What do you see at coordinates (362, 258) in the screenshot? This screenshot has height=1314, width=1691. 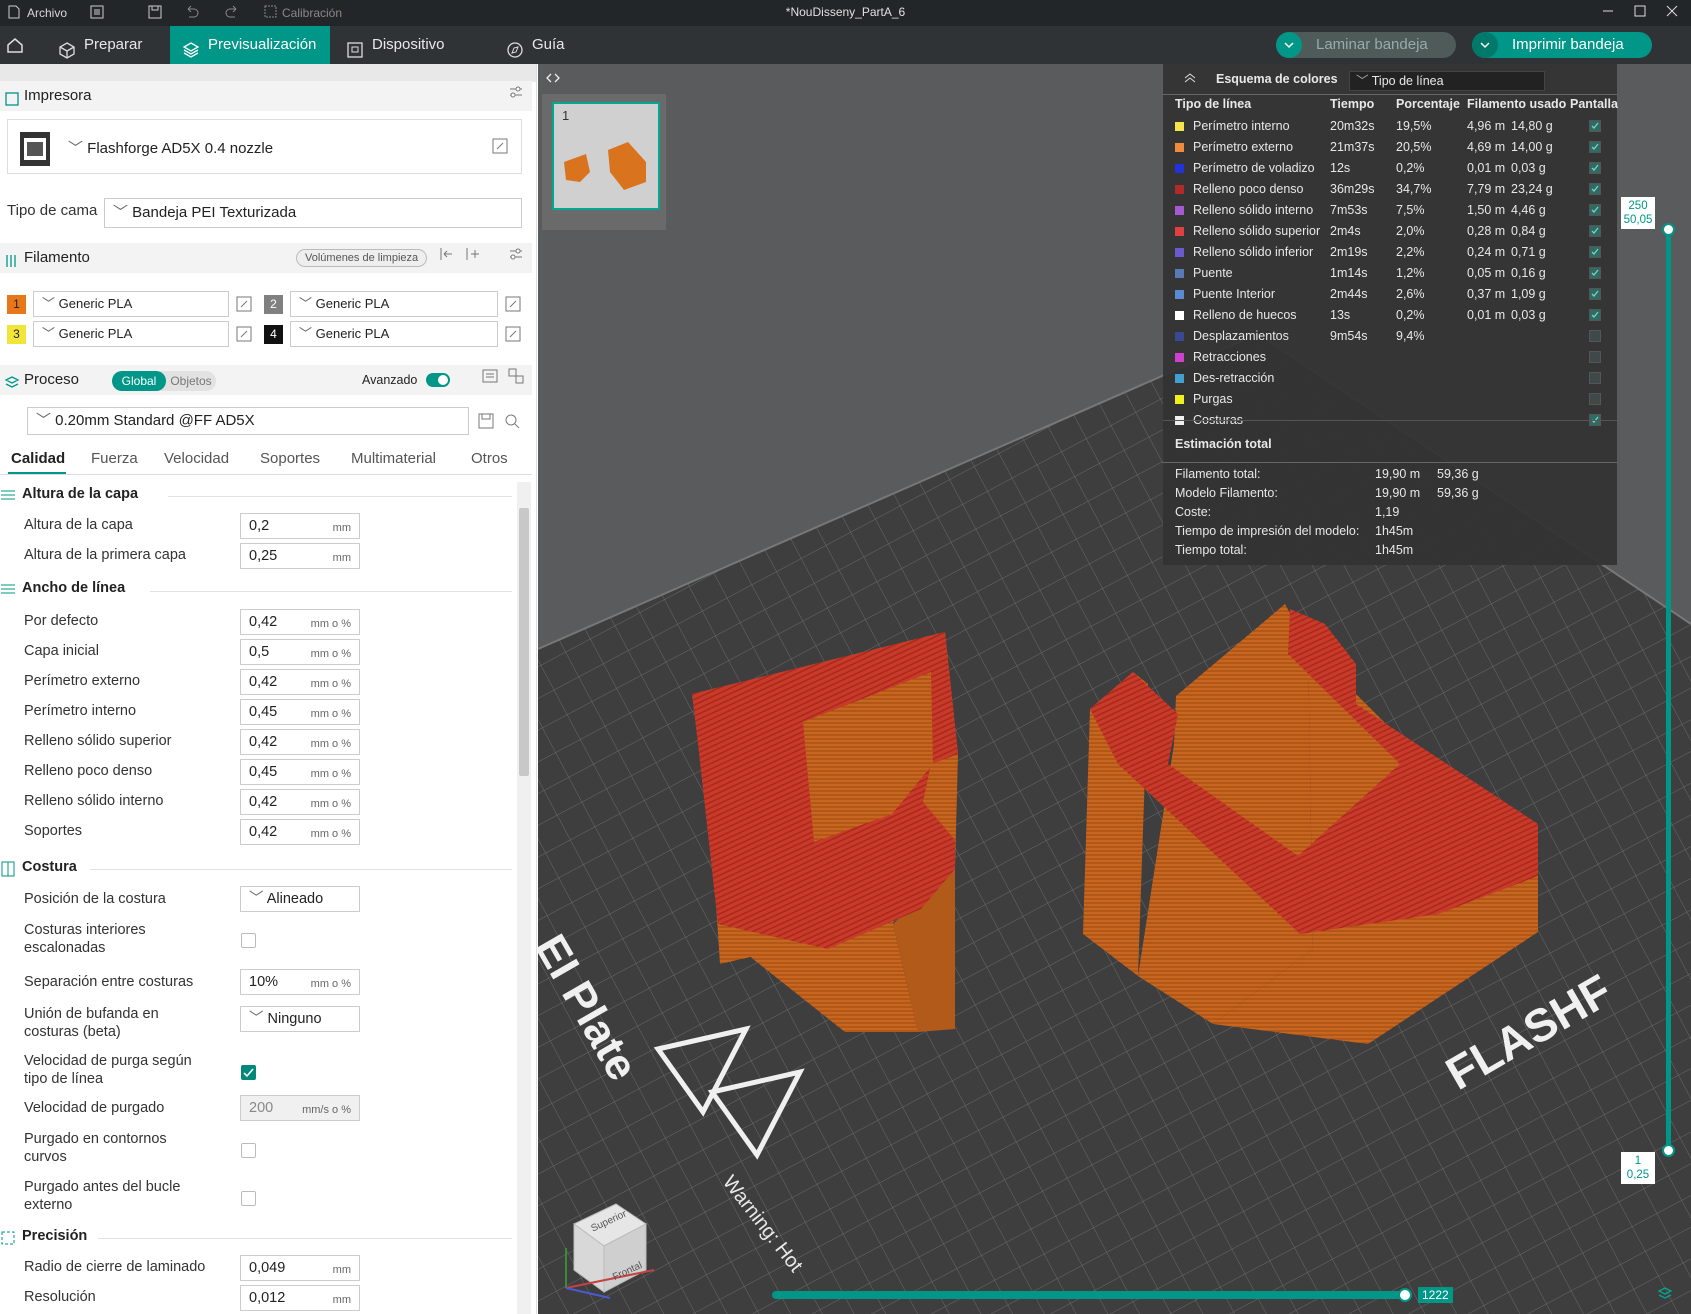 I see `purge-volumes-button: Volúmenes de limpieza` at bounding box center [362, 258].